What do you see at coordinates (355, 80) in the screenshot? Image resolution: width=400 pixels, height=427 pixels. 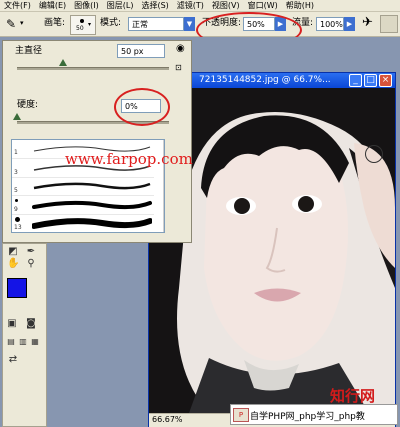 I see `minimize-button: _` at bounding box center [355, 80].